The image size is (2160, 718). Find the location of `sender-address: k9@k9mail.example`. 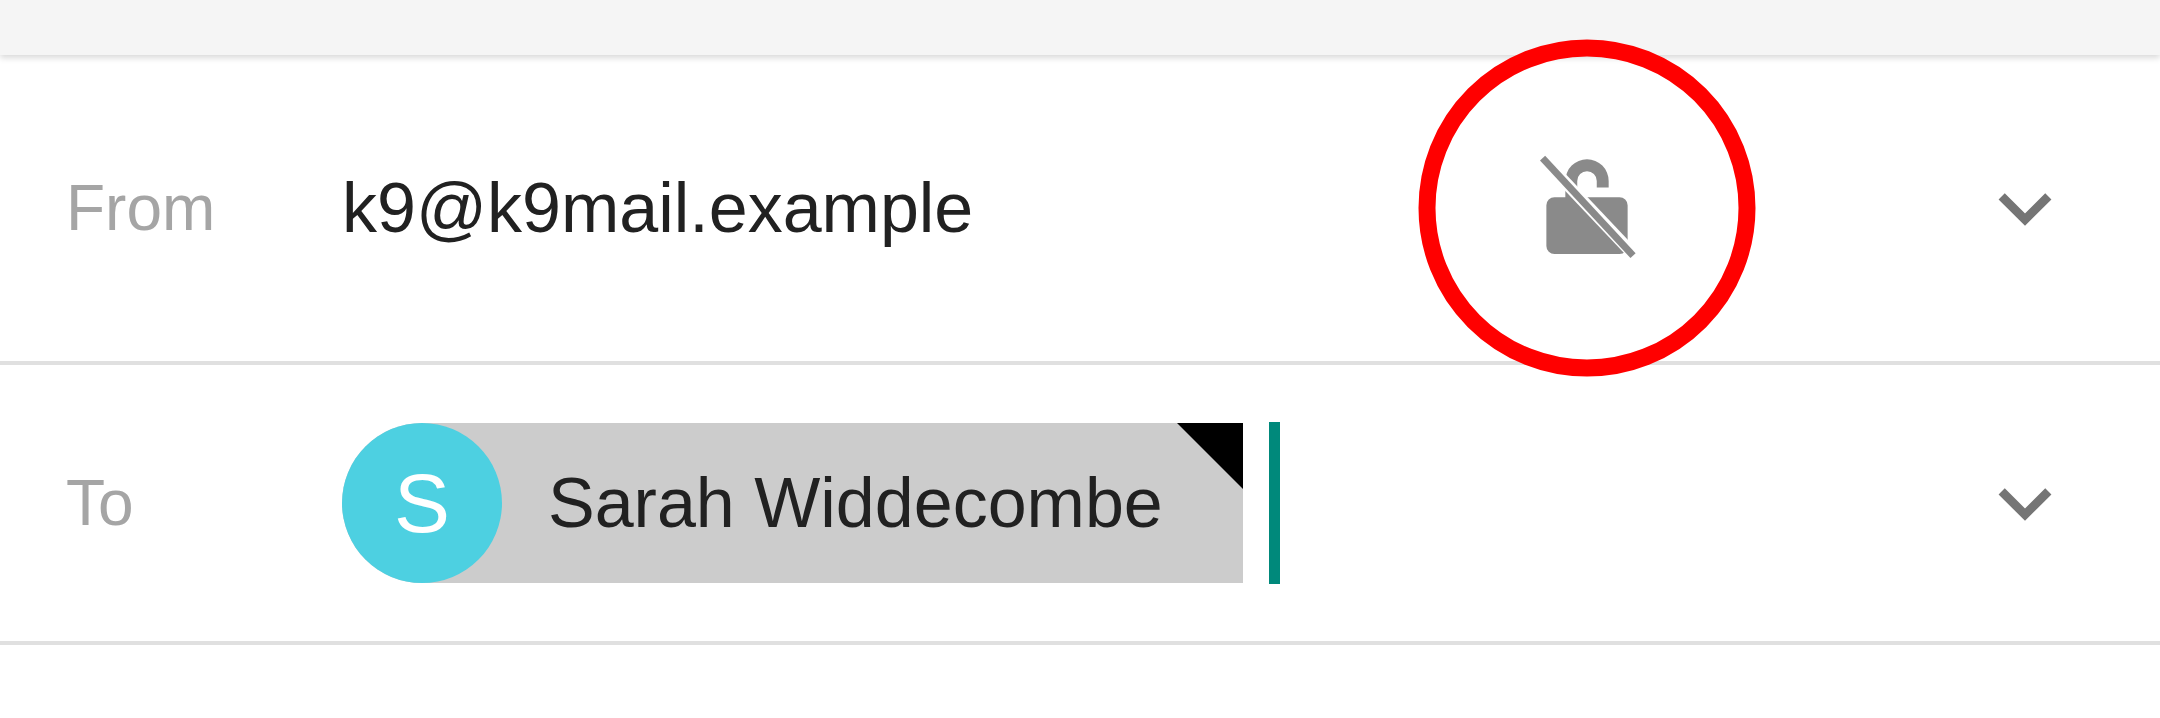

sender-address: k9@k9mail.example is located at coordinates (932, 208).